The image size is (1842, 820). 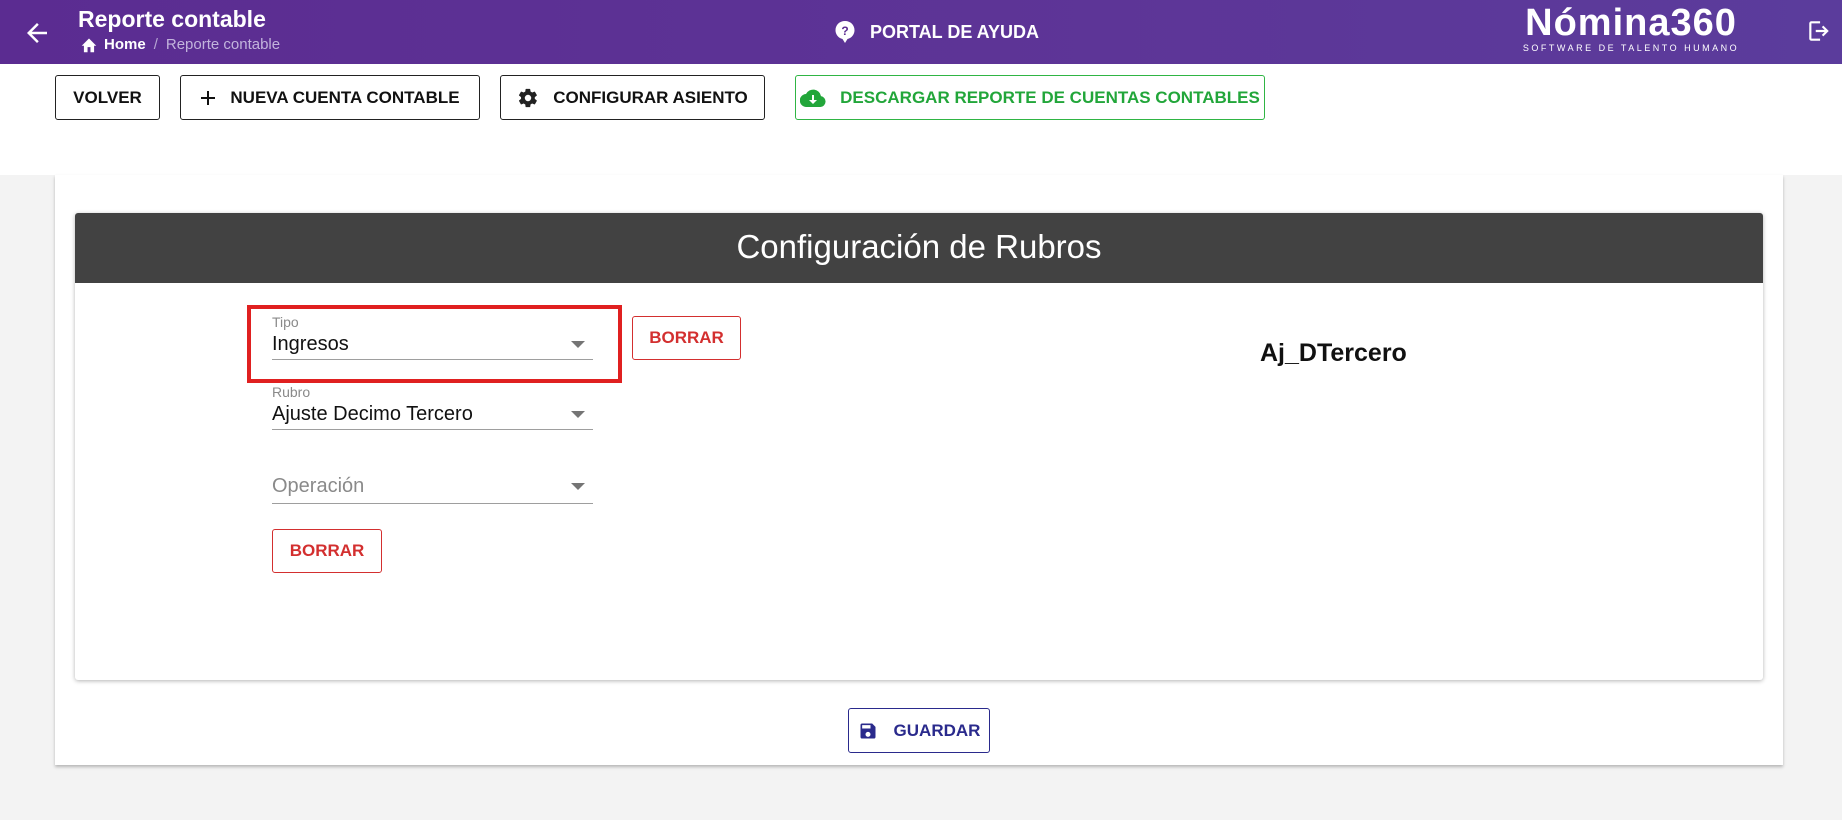 What do you see at coordinates (291, 392) in the screenshot?
I see `rubro-label: Rubro` at bounding box center [291, 392].